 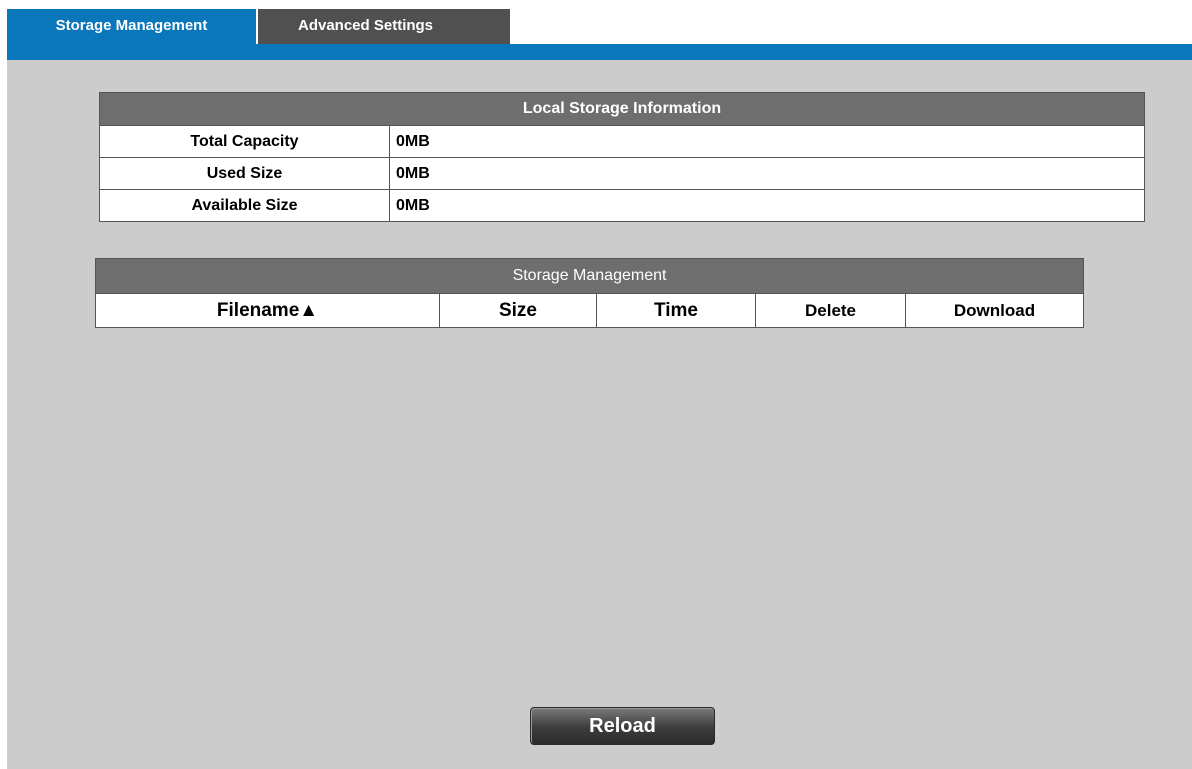 I want to click on available-size-value: 0MB, so click(x=767, y=205).